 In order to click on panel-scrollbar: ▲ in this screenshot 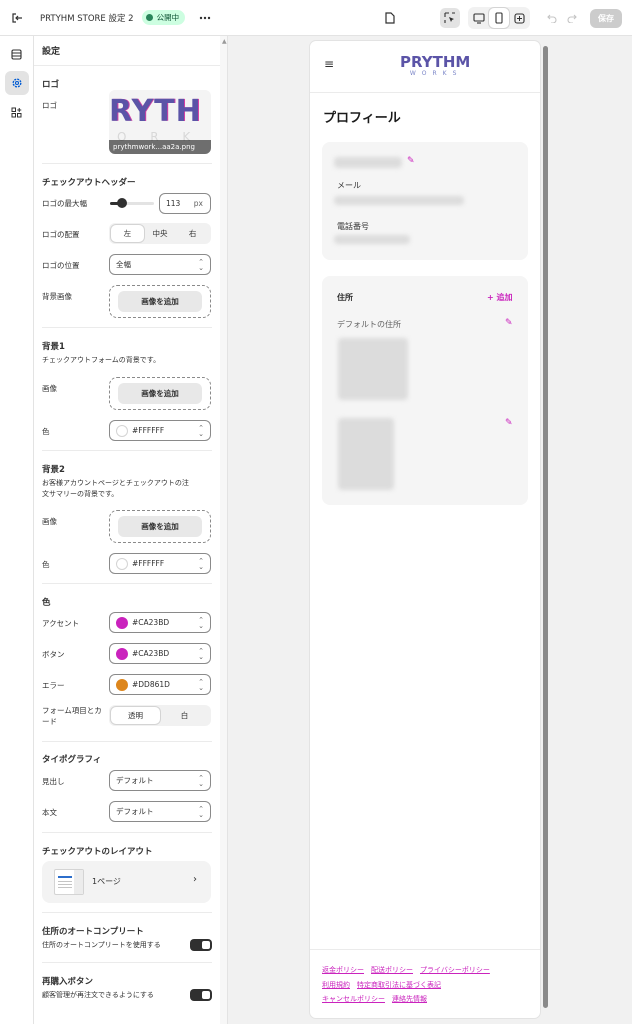, I will do `click(224, 530)`.